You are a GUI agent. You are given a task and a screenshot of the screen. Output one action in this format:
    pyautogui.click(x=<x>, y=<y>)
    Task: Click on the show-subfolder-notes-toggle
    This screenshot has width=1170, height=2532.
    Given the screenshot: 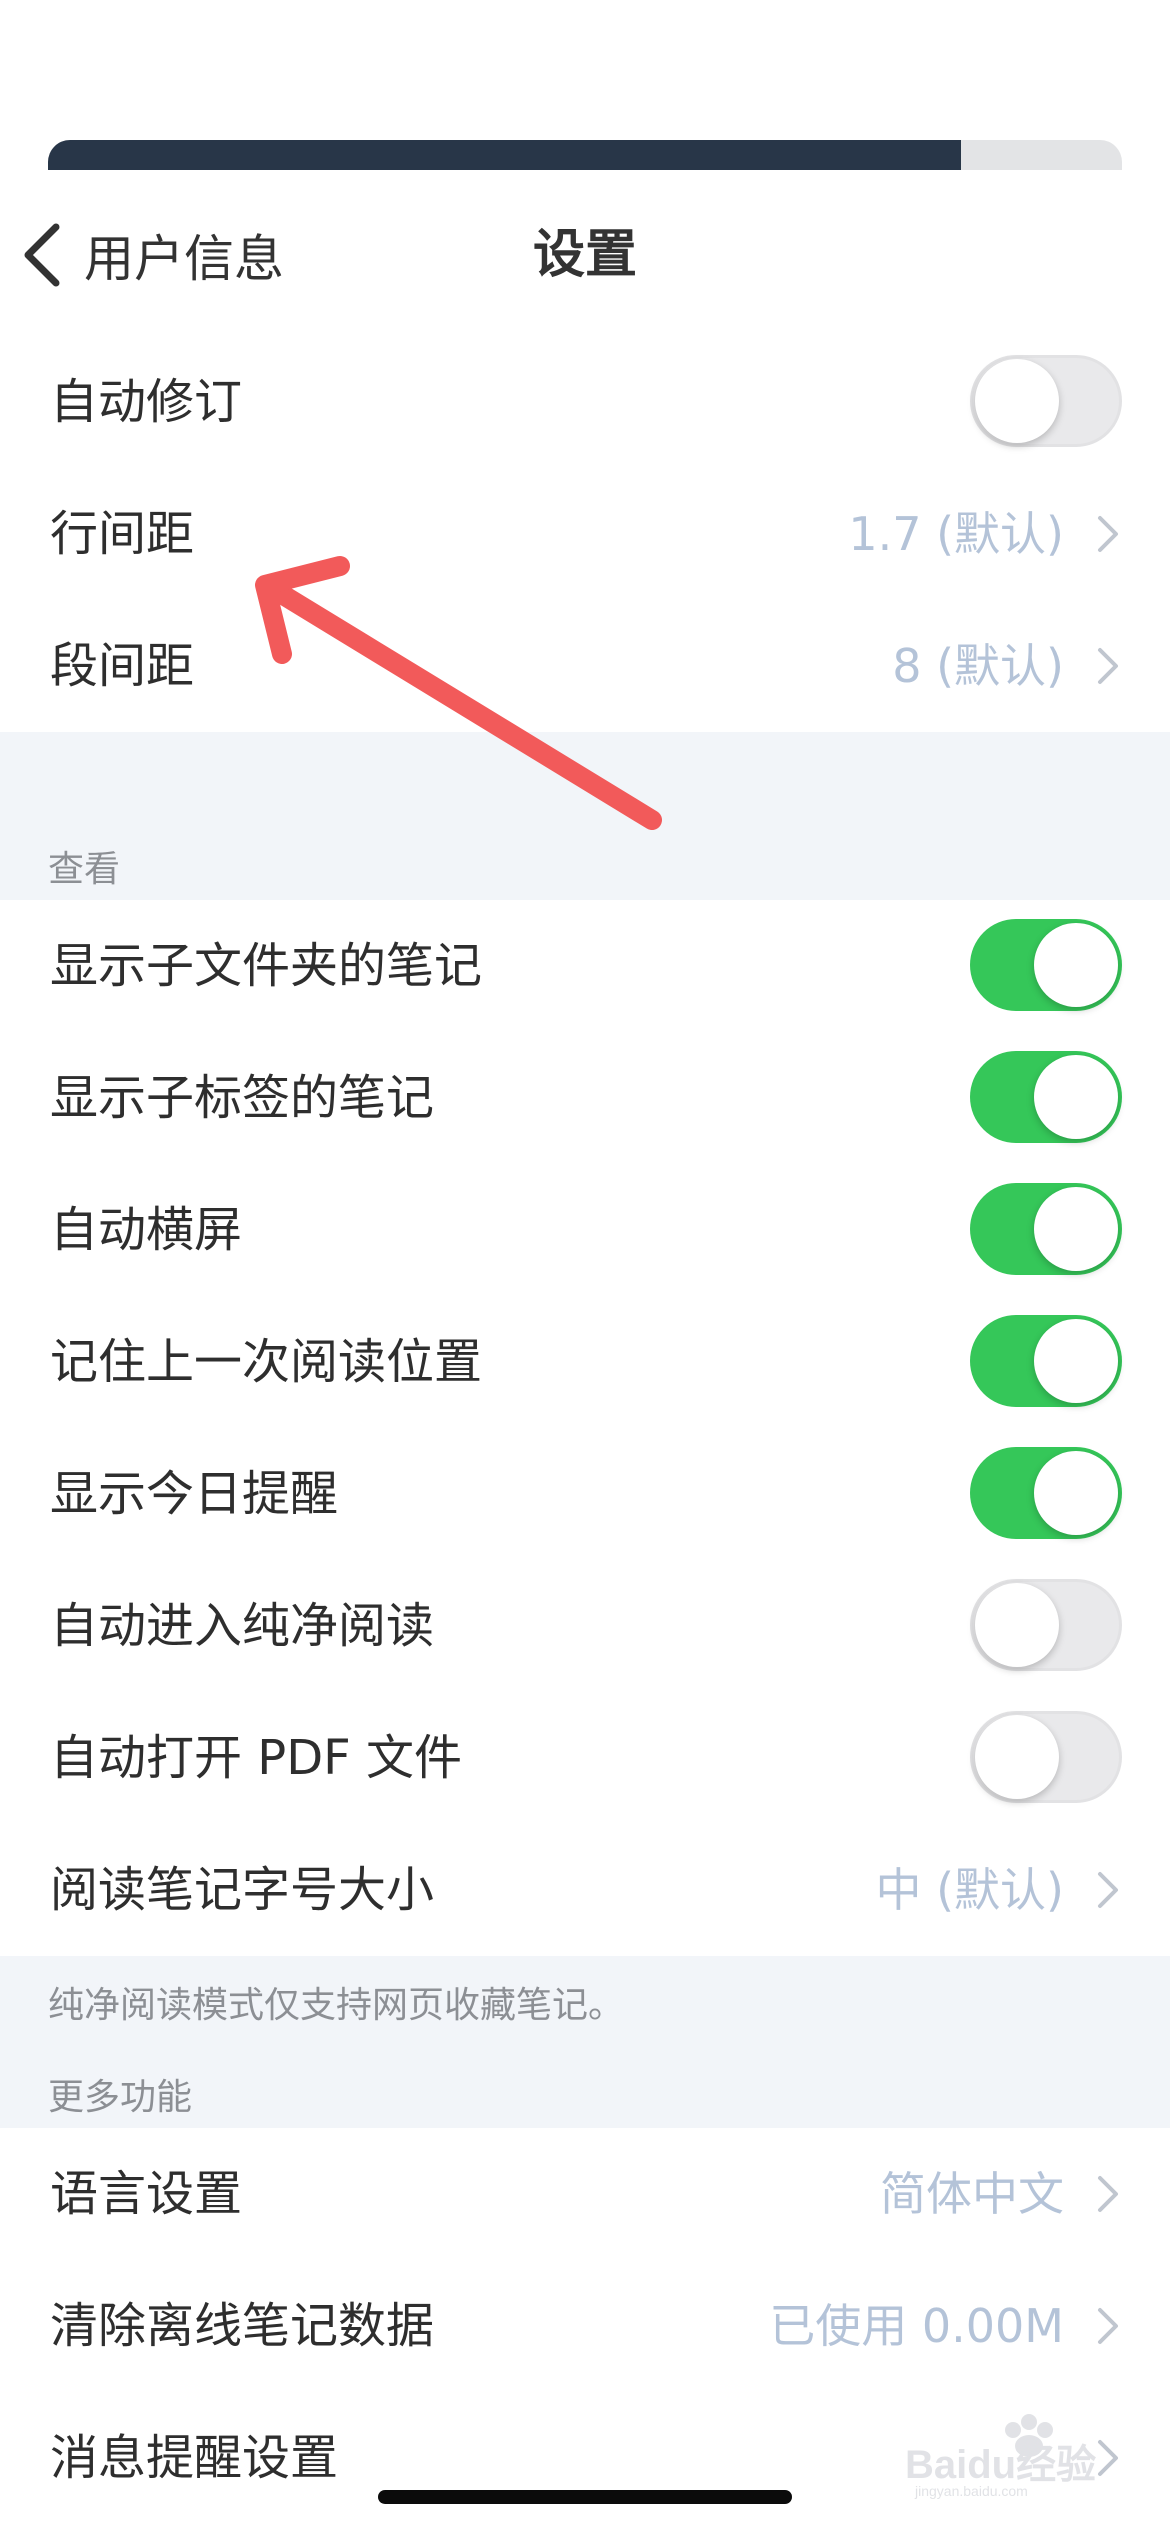 What is the action you would take?
    pyautogui.click(x=1046, y=965)
    